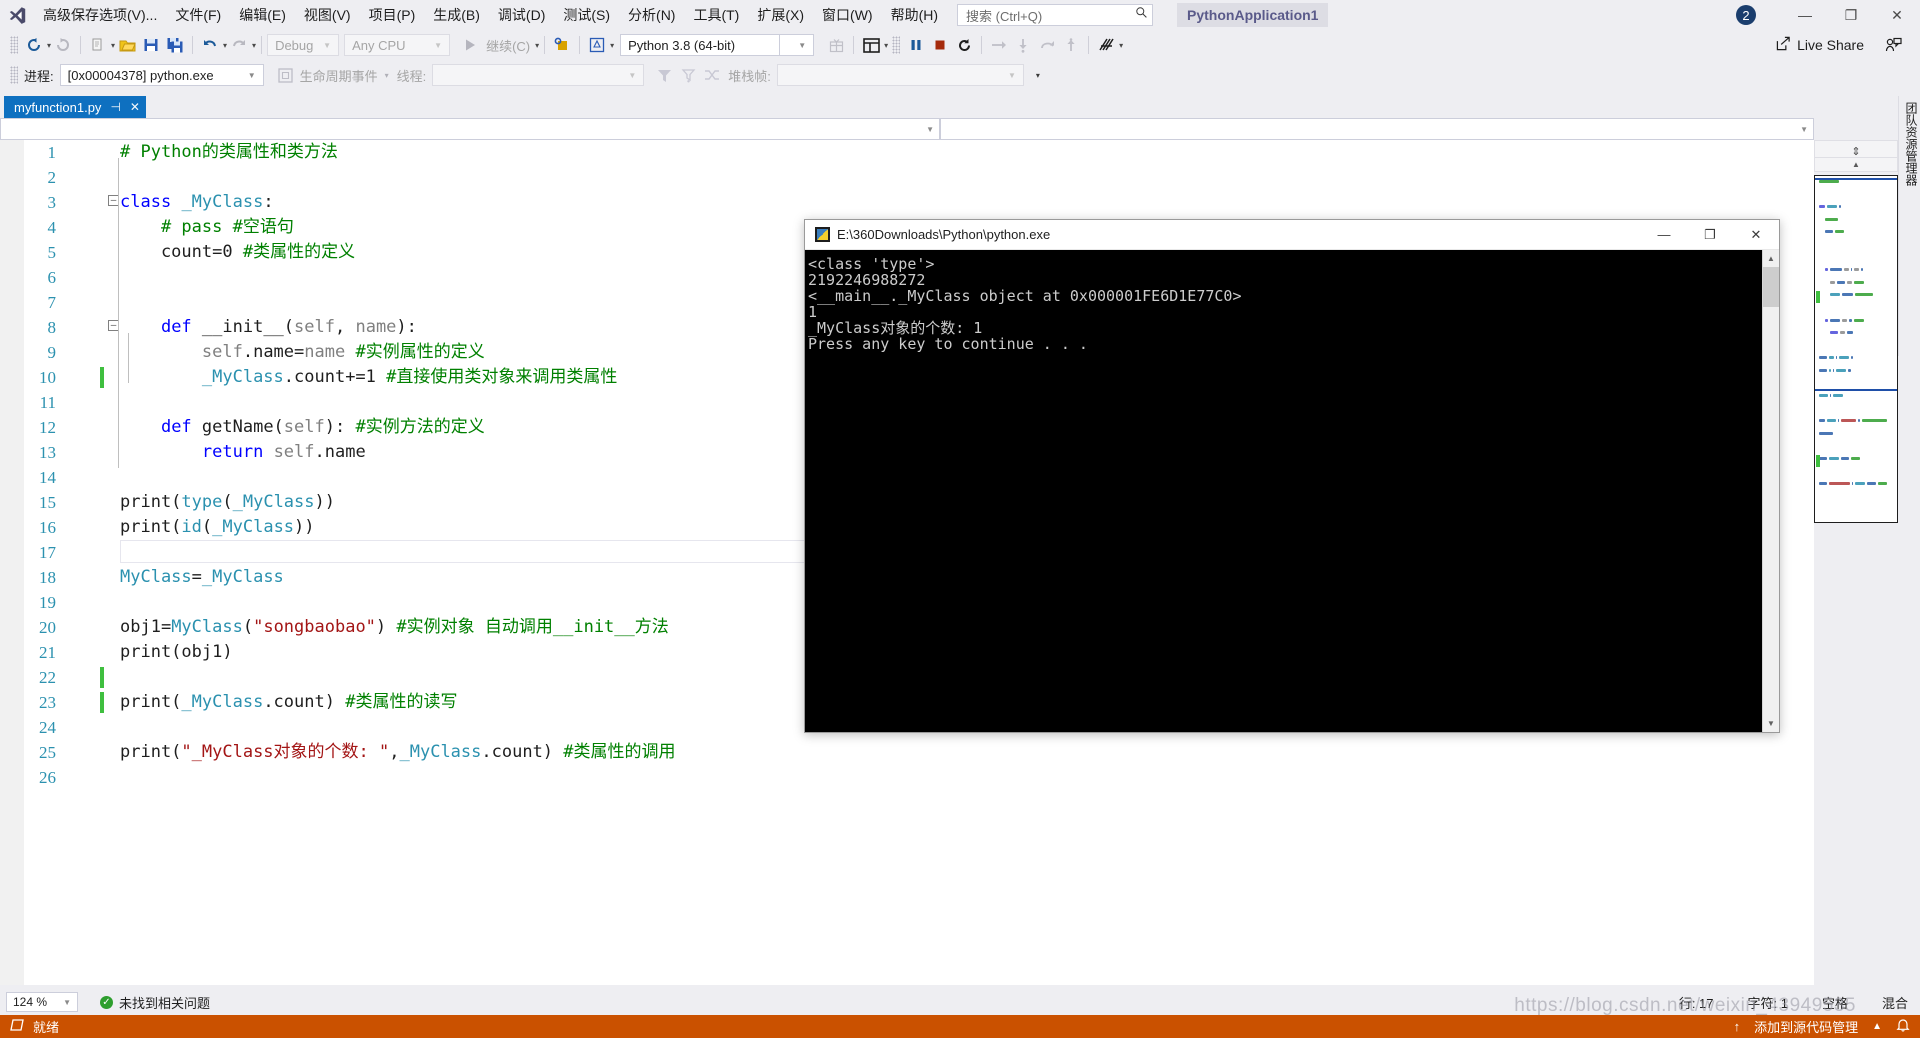  What do you see at coordinates (1909, 226) in the screenshot?
I see `team-explorer-vertical-tab: 团队资源管理器` at bounding box center [1909, 226].